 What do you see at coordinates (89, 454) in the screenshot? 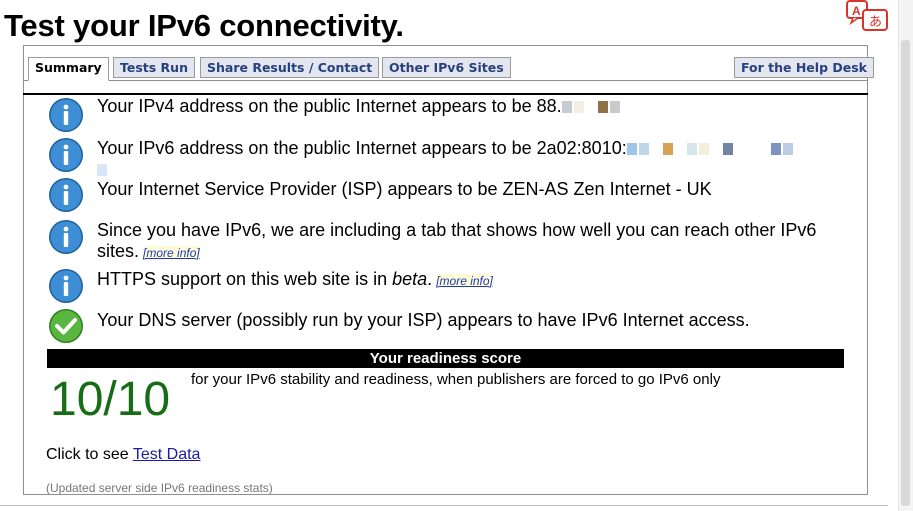
I see `test-data-prefix: Click to see` at bounding box center [89, 454].